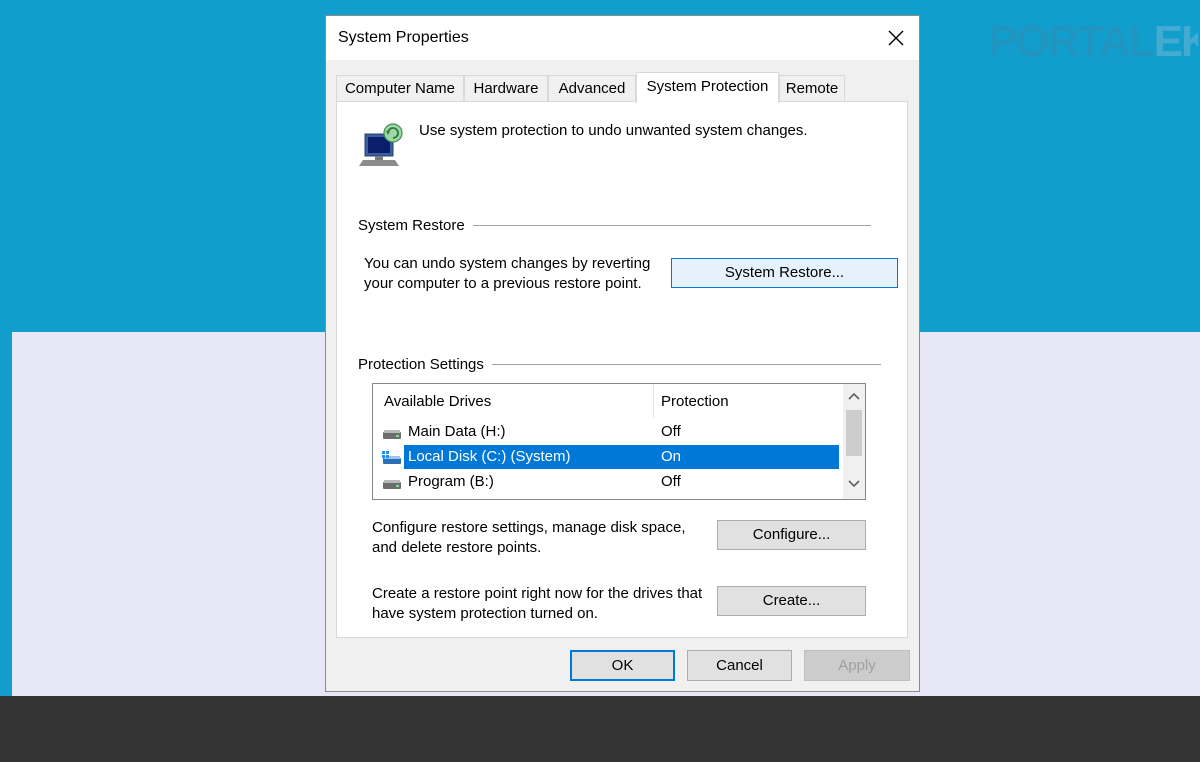  What do you see at coordinates (485, 613) in the screenshot?
I see `create-description-line2: have system protection turned on.` at bounding box center [485, 613].